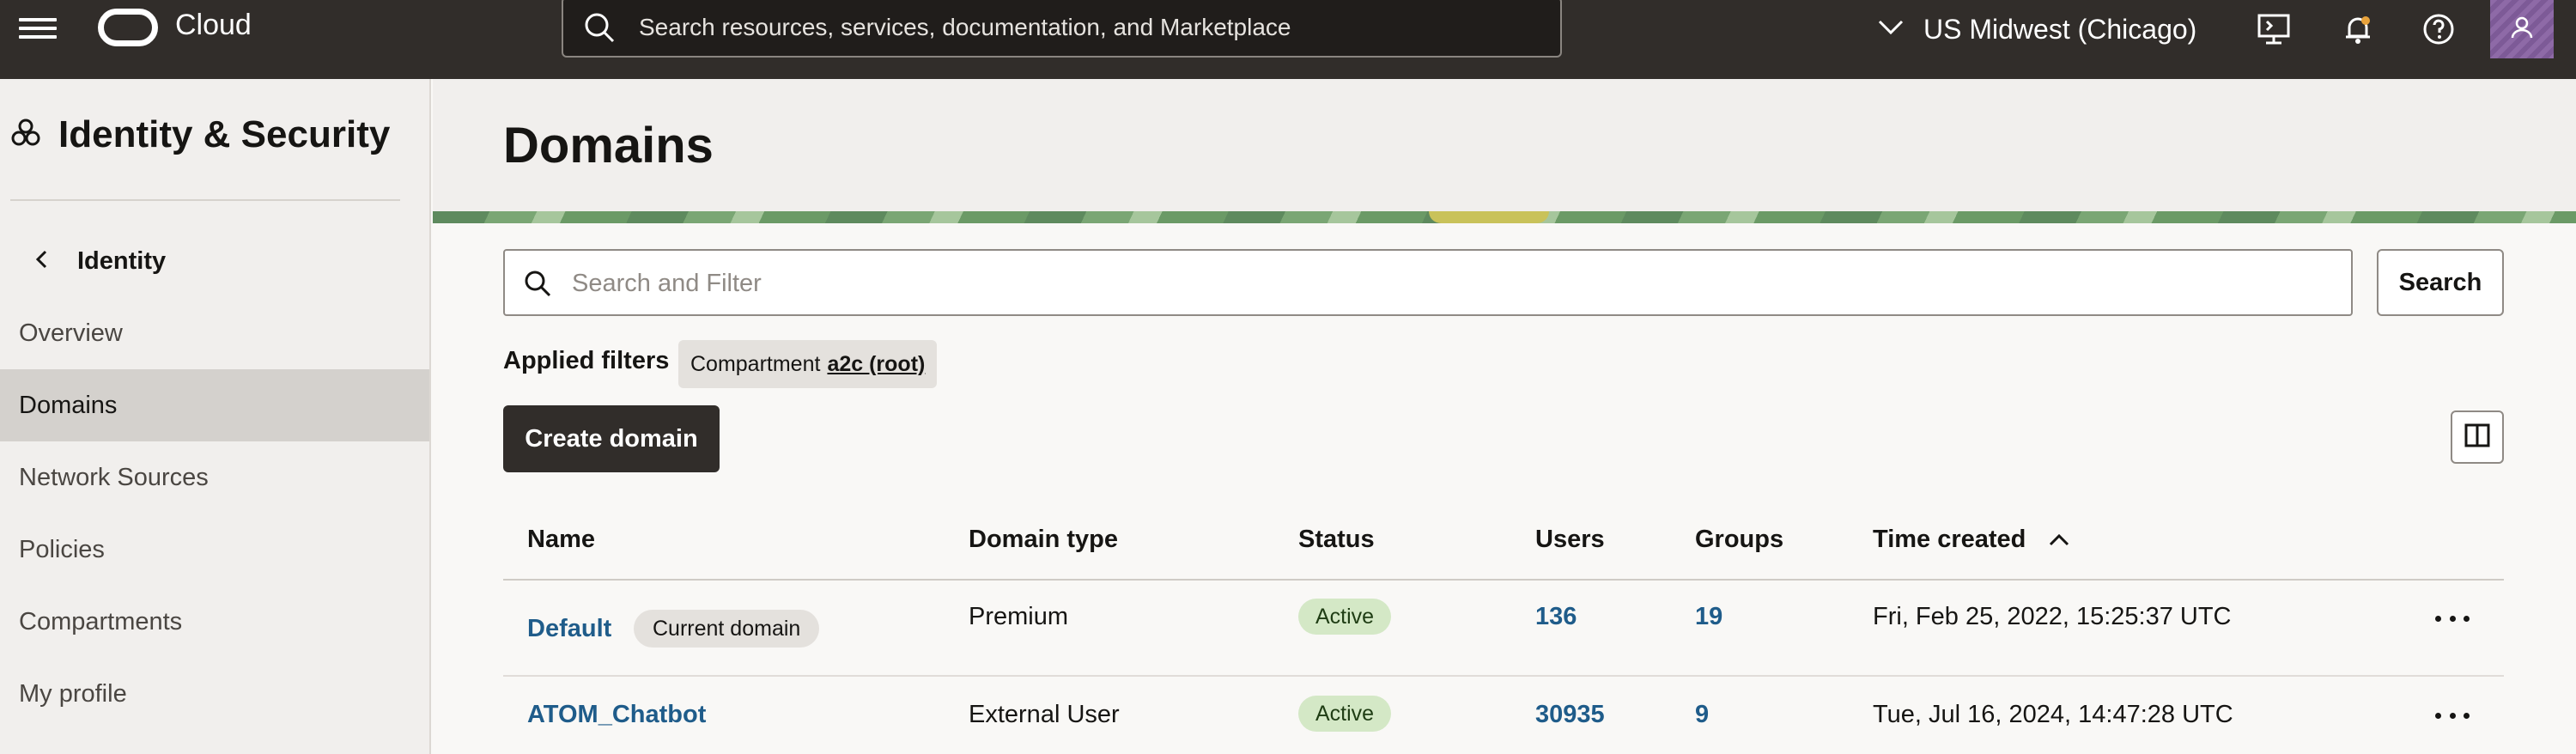  I want to click on users-count-link: 136, so click(1556, 617).